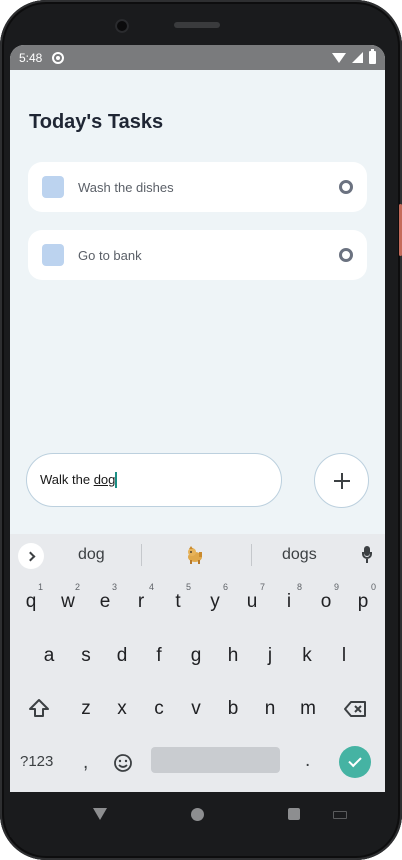 This screenshot has width=402, height=860. Describe the element at coordinates (178, 602) in the screenshot. I see `key-t: t` at that location.